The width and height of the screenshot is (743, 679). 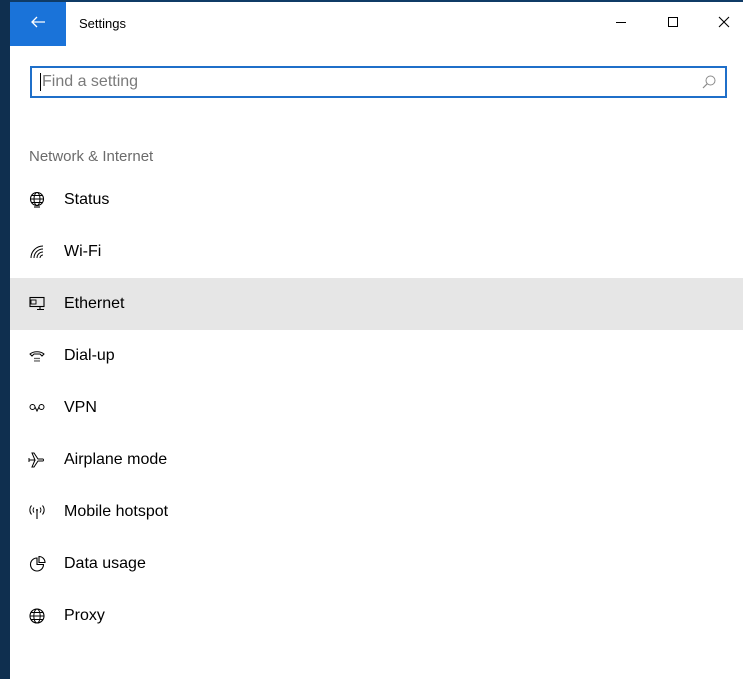 What do you see at coordinates (116, 459) in the screenshot?
I see `nav-item-label: Airplane mode` at bounding box center [116, 459].